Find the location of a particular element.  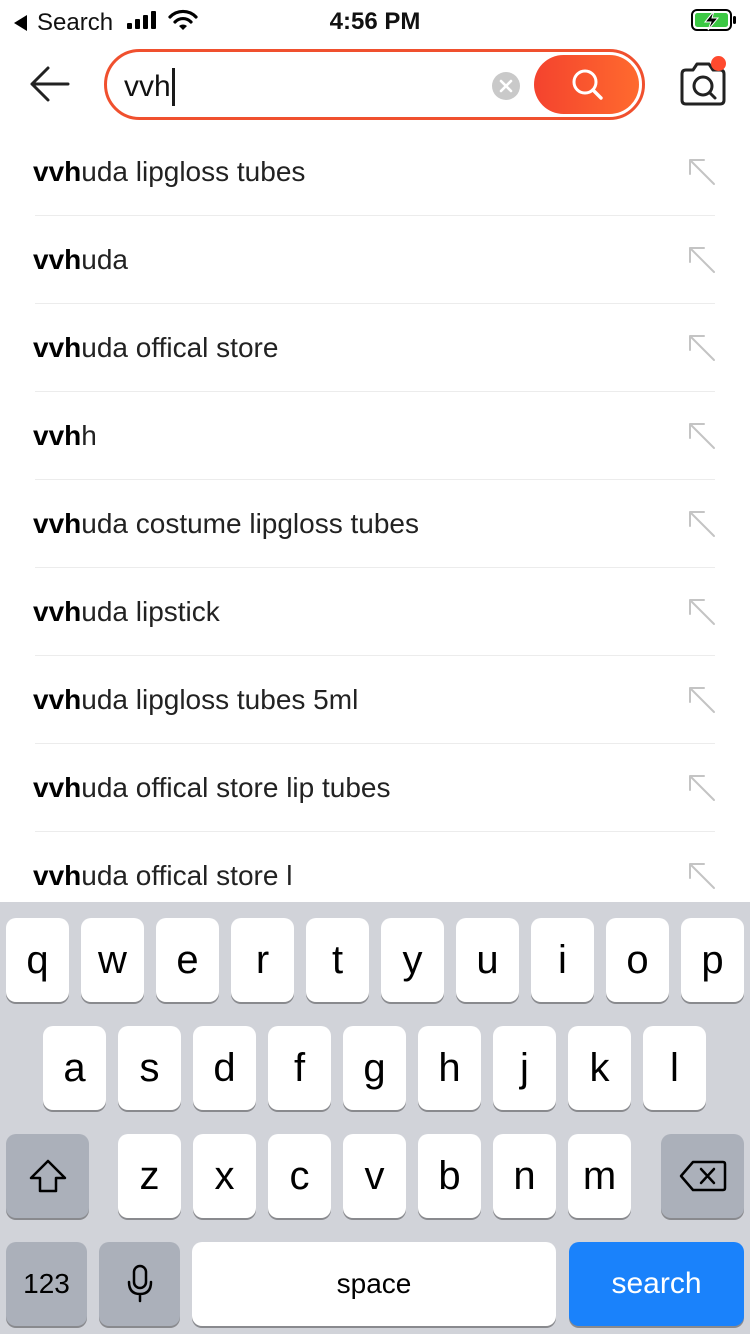

suggestion-item: vvhuda lipstick is located at coordinates (375, 612).